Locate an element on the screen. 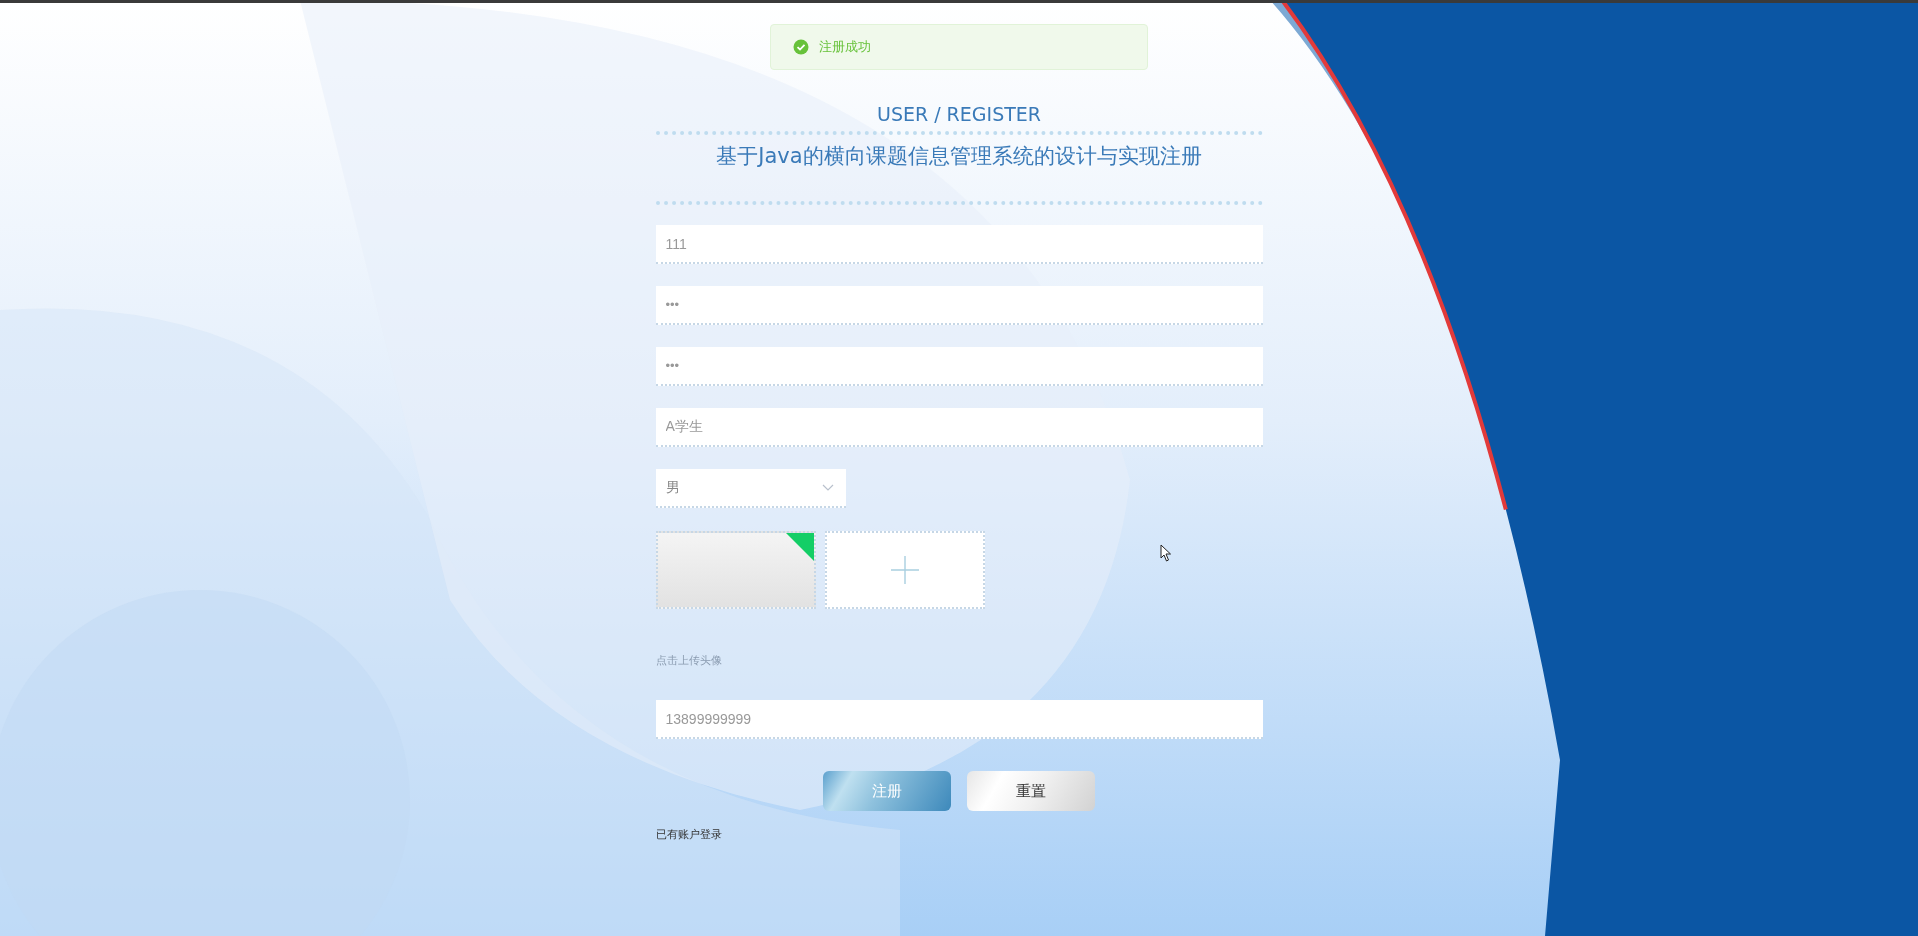  login-link: 已有账户登录 is located at coordinates (688, 834).